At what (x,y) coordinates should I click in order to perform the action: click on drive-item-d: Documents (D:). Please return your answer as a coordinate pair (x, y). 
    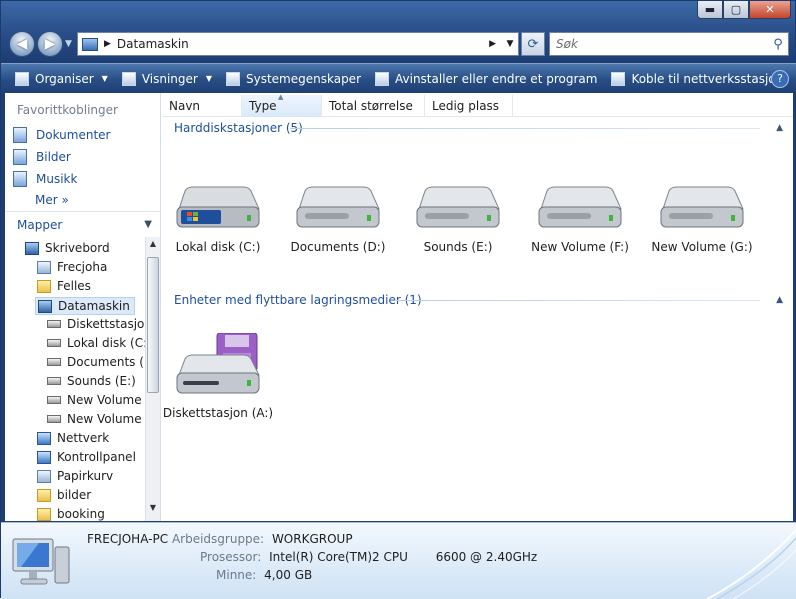
    Looking at the image, I should click on (338, 219).